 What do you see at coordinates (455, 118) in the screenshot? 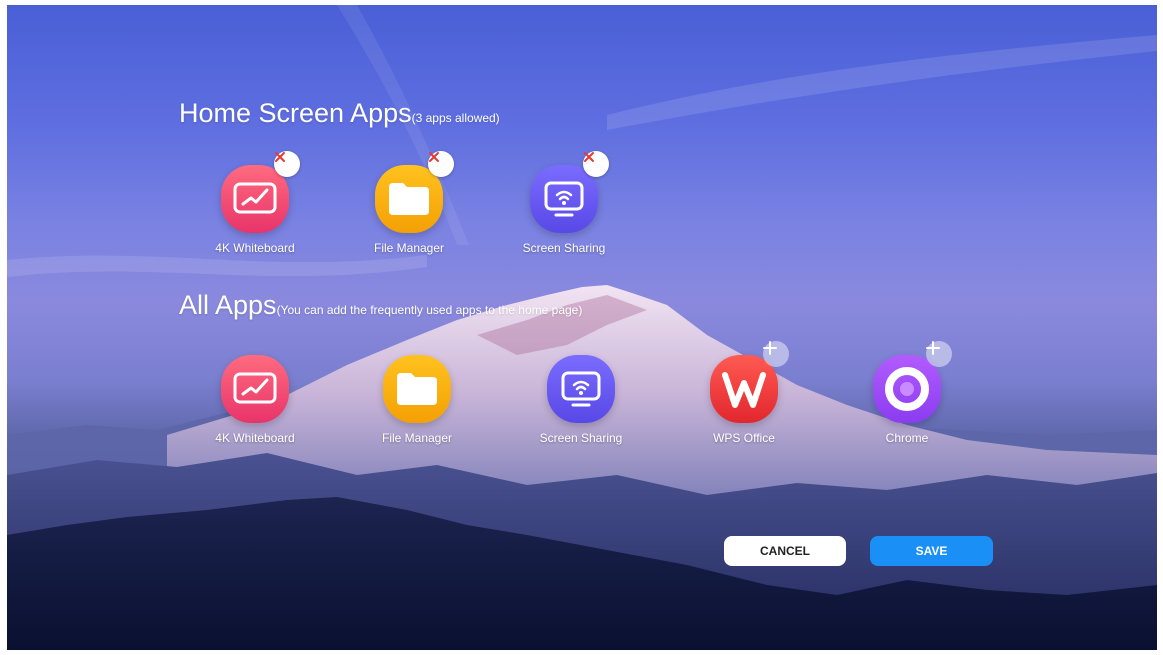
I see `home-subtitle: (3 apps allowed)` at bounding box center [455, 118].